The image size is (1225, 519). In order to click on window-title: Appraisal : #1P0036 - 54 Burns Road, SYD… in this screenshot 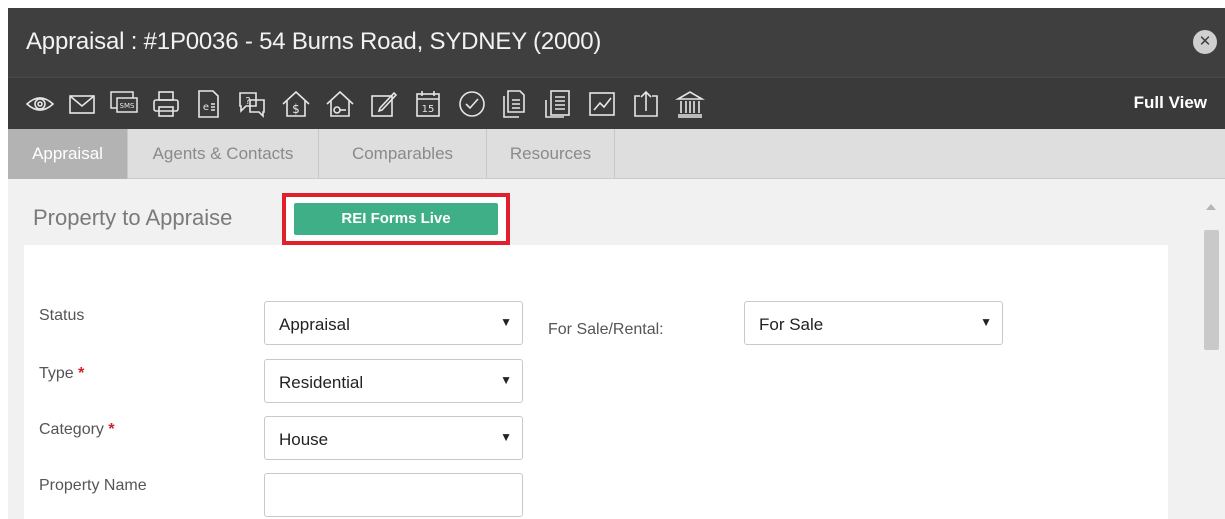, I will do `click(314, 41)`.